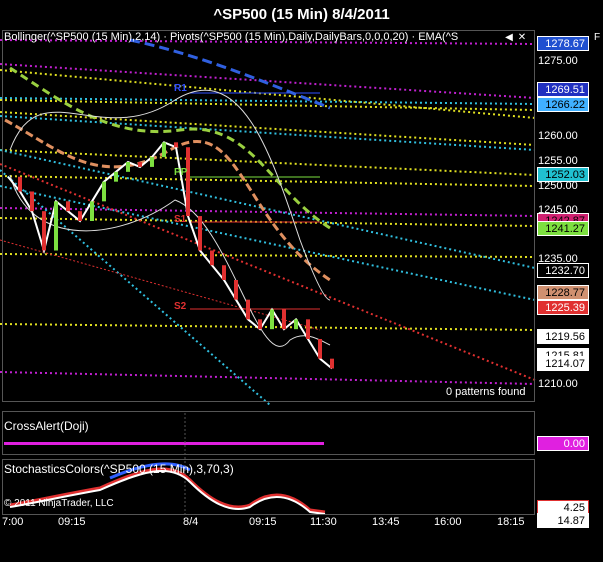  What do you see at coordinates (268, 433) in the screenshot?
I see `crossalert-panel` at bounding box center [268, 433].